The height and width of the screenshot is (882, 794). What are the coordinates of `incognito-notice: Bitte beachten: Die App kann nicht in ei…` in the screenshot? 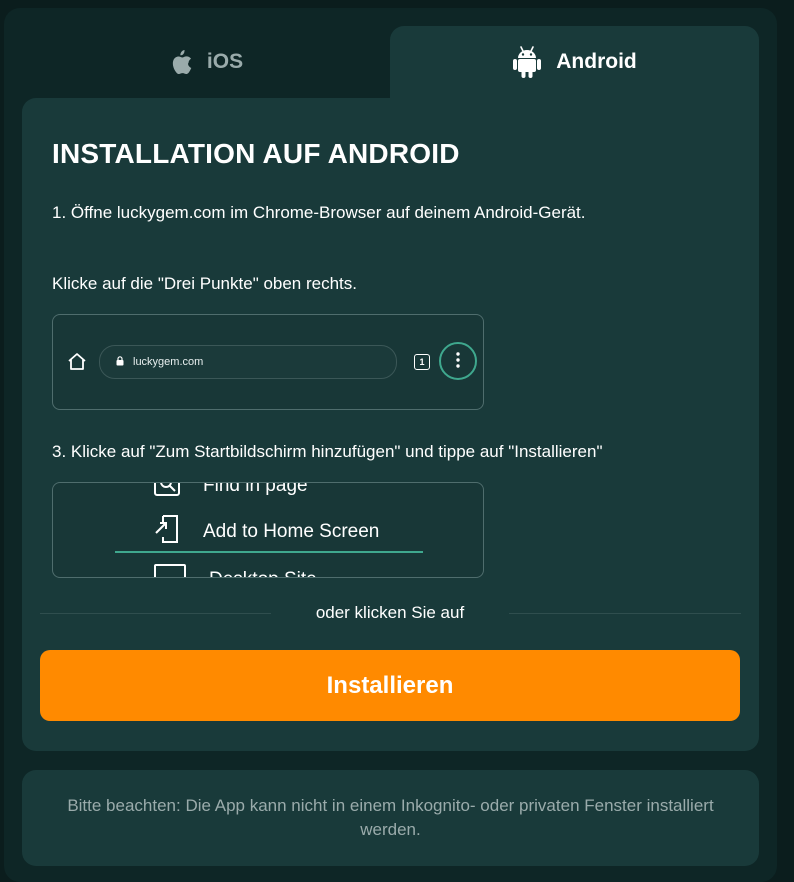 It's located at (390, 818).